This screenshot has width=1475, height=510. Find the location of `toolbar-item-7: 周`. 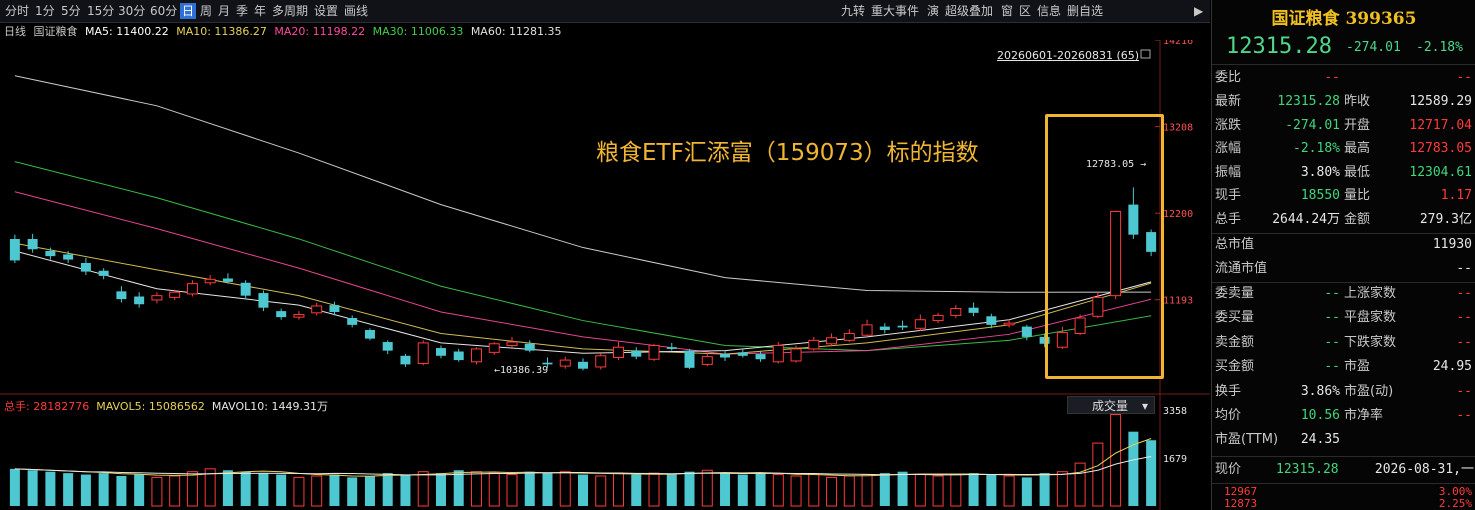

toolbar-item-7: 周 is located at coordinates (206, 11).